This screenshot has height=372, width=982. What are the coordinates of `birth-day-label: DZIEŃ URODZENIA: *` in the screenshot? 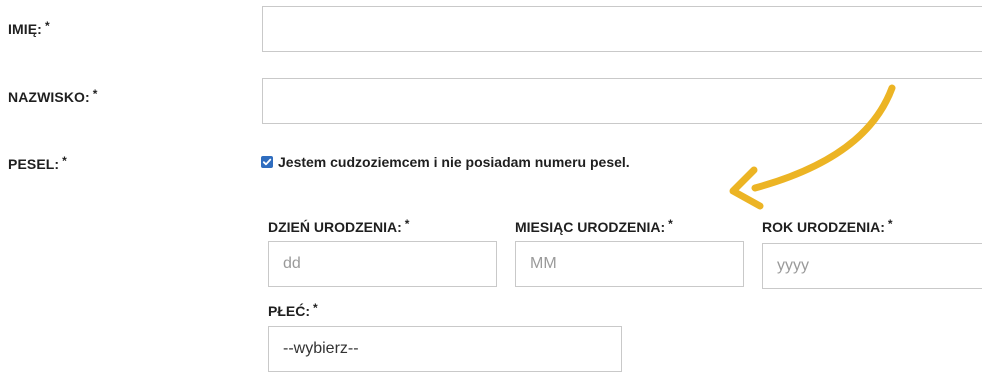 It's located at (339, 226).